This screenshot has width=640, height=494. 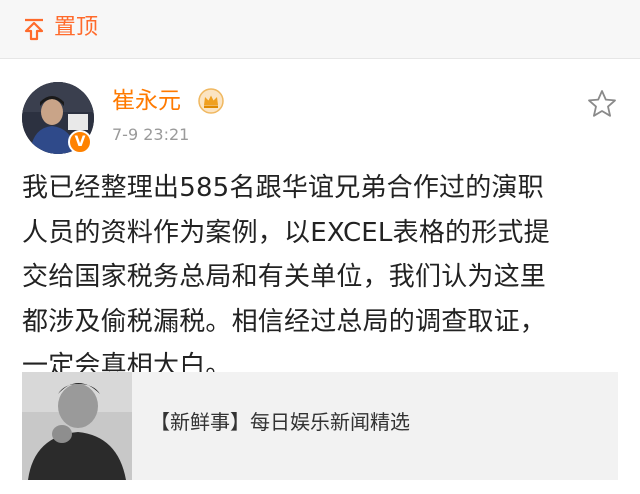 I want to click on post-text-line: 我已经整理出585名跟华谊兄弟合作过的演职, so click(x=283, y=188).